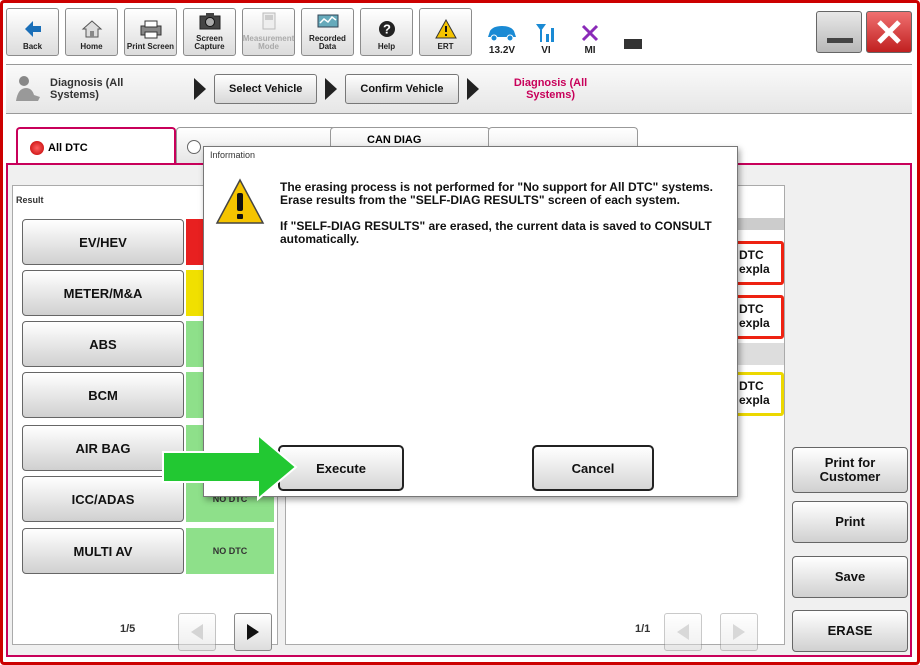 Image resolution: width=920 pixels, height=665 pixels. What do you see at coordinates (593, 468) in the screenshot?
I see `cancel-button: Cancel` at bounding box center [593, 468].